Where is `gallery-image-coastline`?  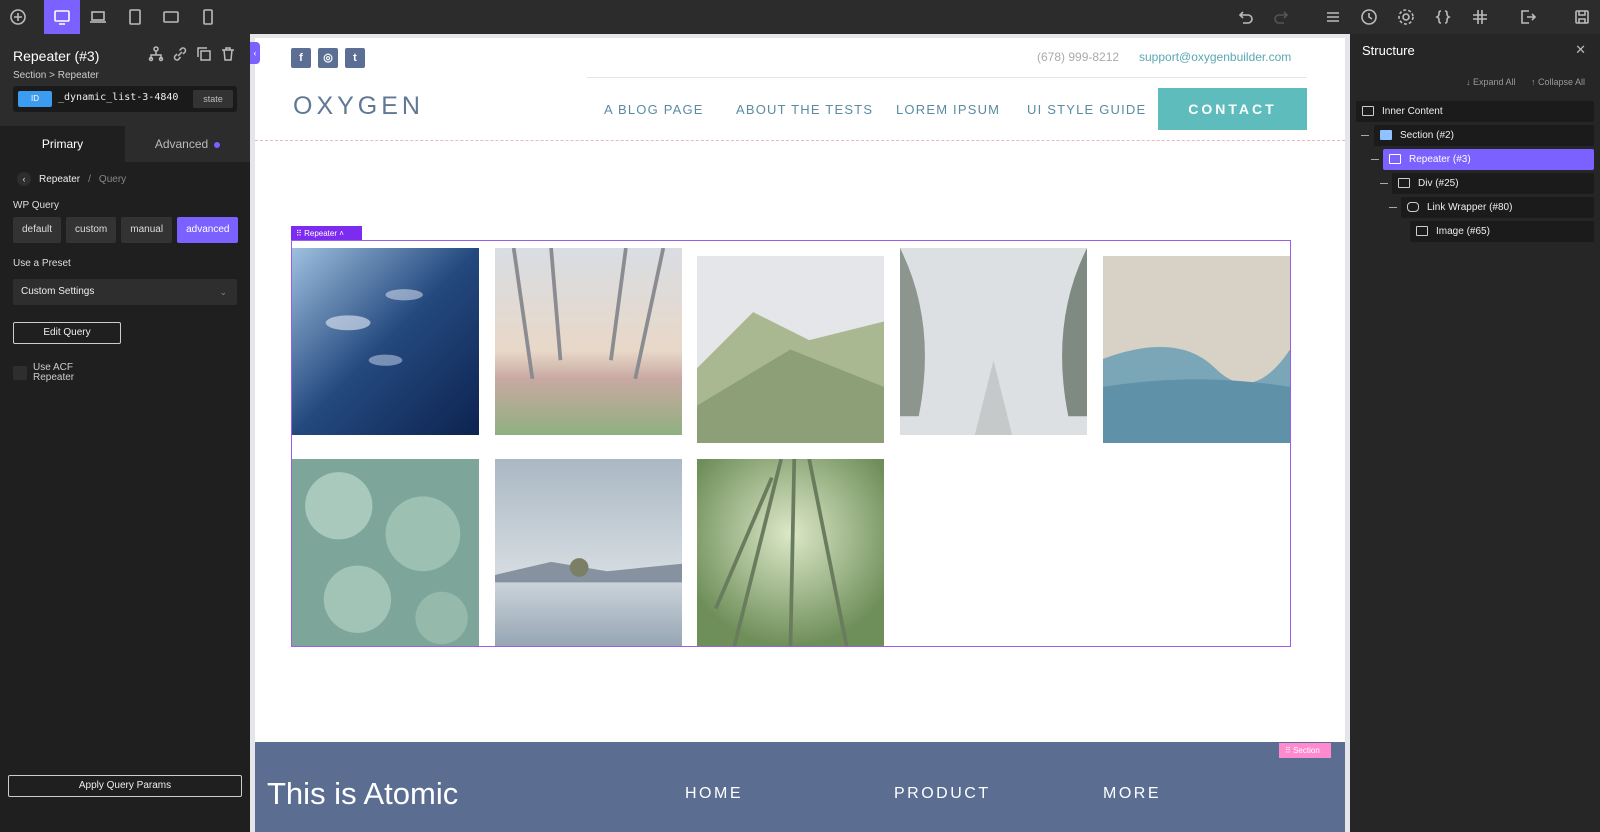 gallery-image-coastline is located at coordinates (1196, 349).